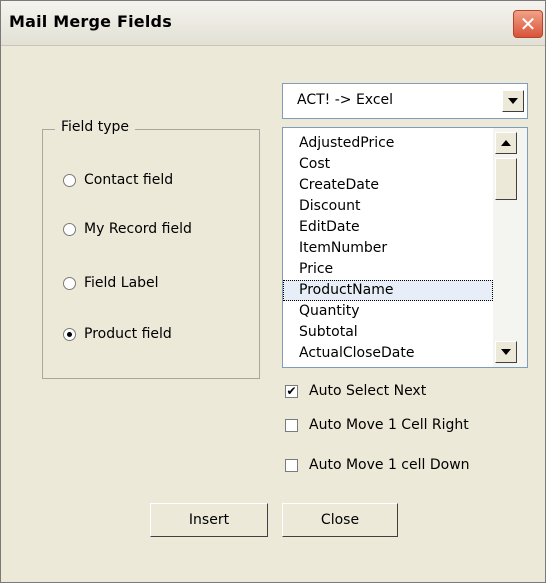  I want to click on insert-button: Insert, so click(209, 520).